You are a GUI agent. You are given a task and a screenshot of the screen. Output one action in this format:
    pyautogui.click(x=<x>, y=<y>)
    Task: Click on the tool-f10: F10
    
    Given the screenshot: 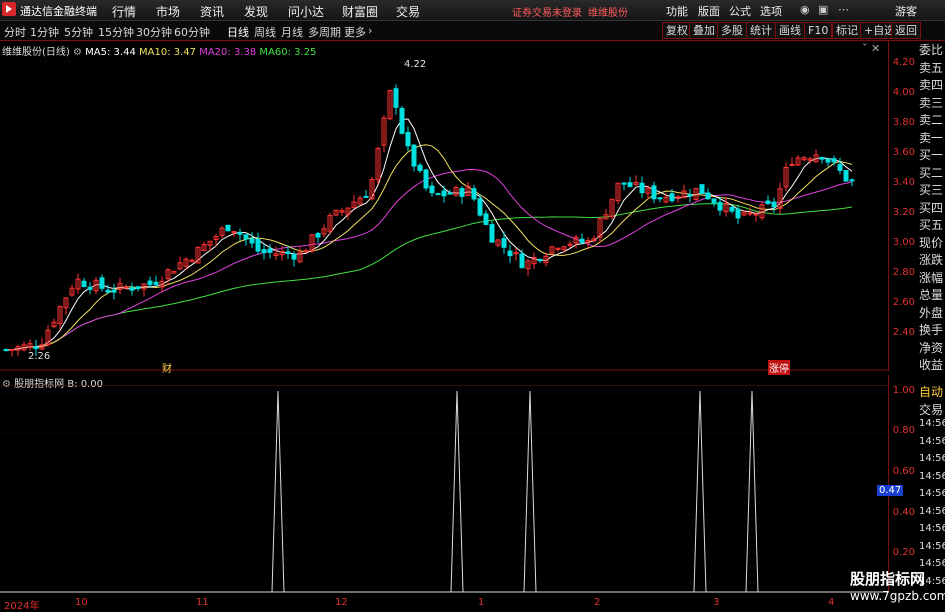 What is the action you would take?
    pyautogui.click(x=818, y=30)
    